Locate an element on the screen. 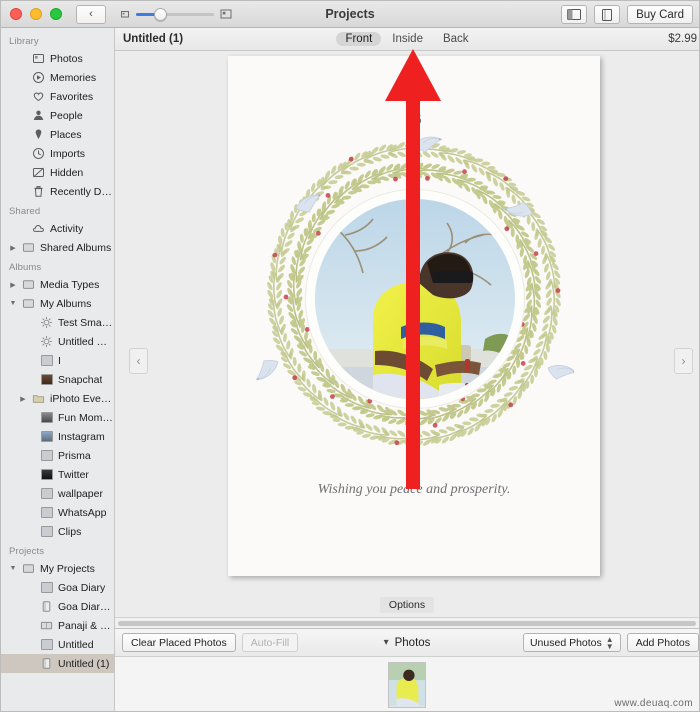 The image size is (700, 712). photos-label: Photos is located at coordinates (412, 642).